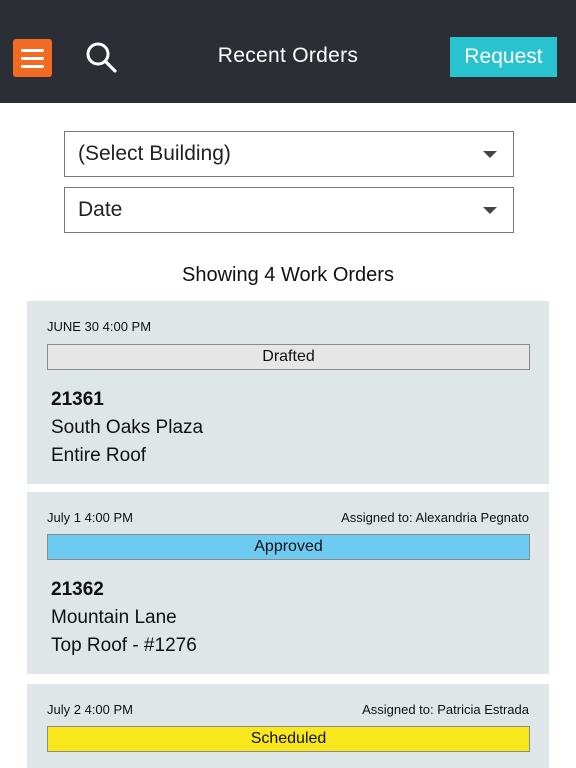 Image resolution: width=576 pixels, height=768 pixels. Describe the element at coordinates (288, 357) in the screenshot. I see `status-badge: Drafted` at that location.